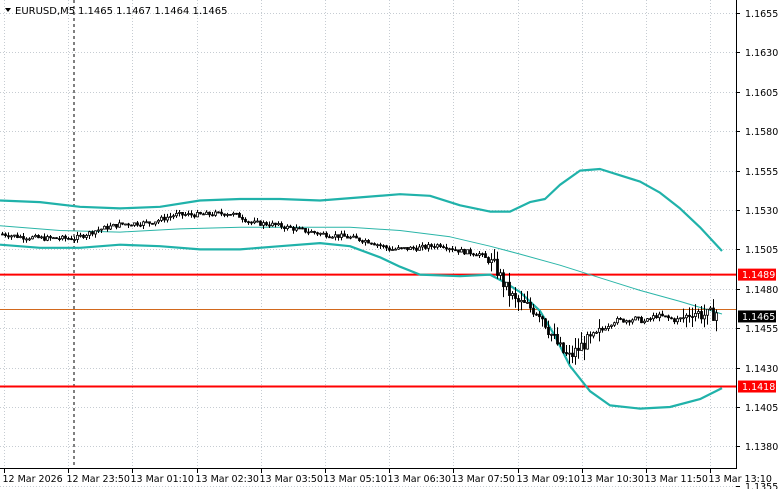  Describe the element at coordinates (612, 479) in the screenshot. I see `time-tick-label: 13 Mar 10:30` at that location.